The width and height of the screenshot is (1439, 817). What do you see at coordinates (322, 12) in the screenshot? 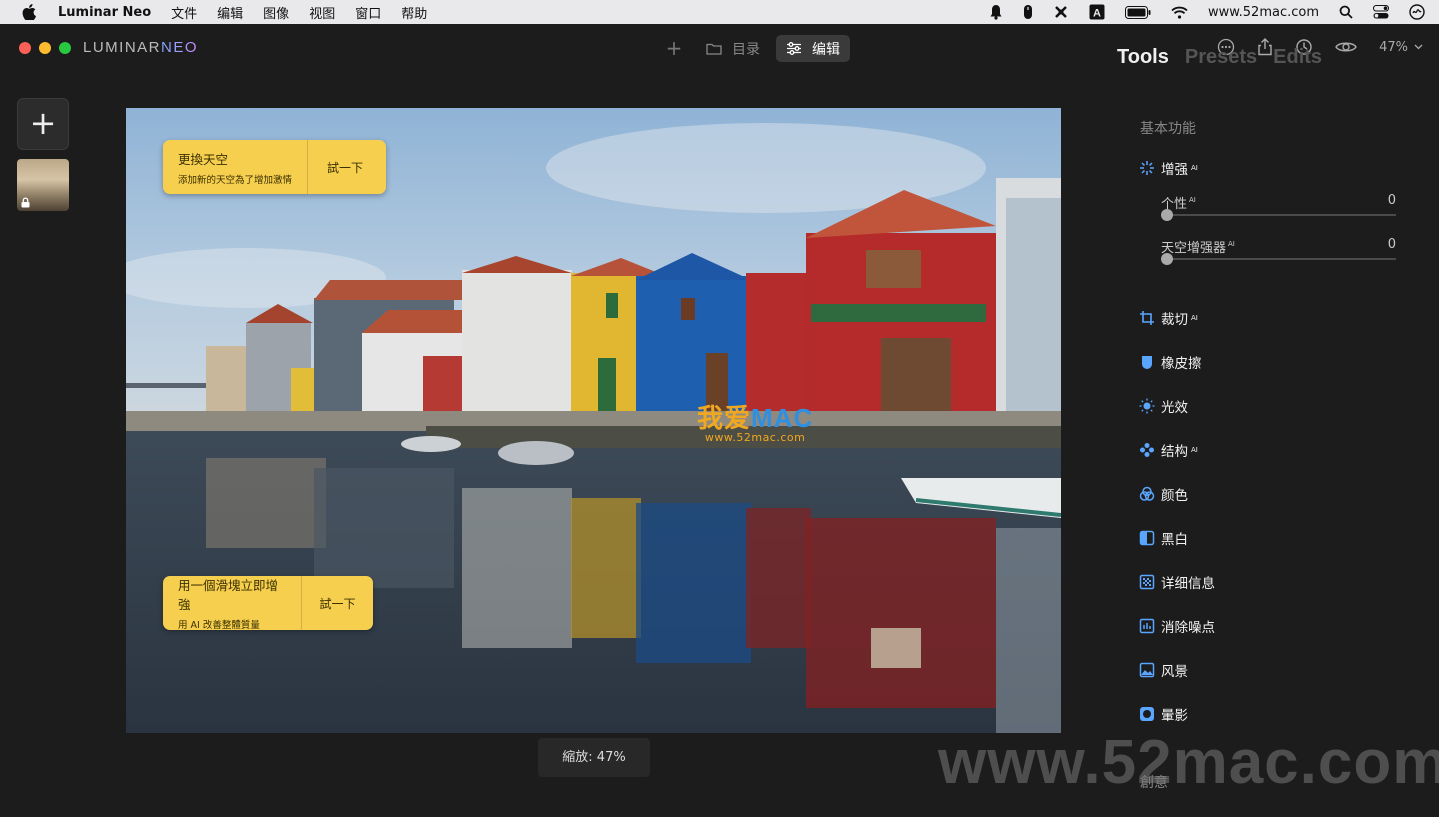
I see `menu-view: 视图` at bounding box center [322, 12].